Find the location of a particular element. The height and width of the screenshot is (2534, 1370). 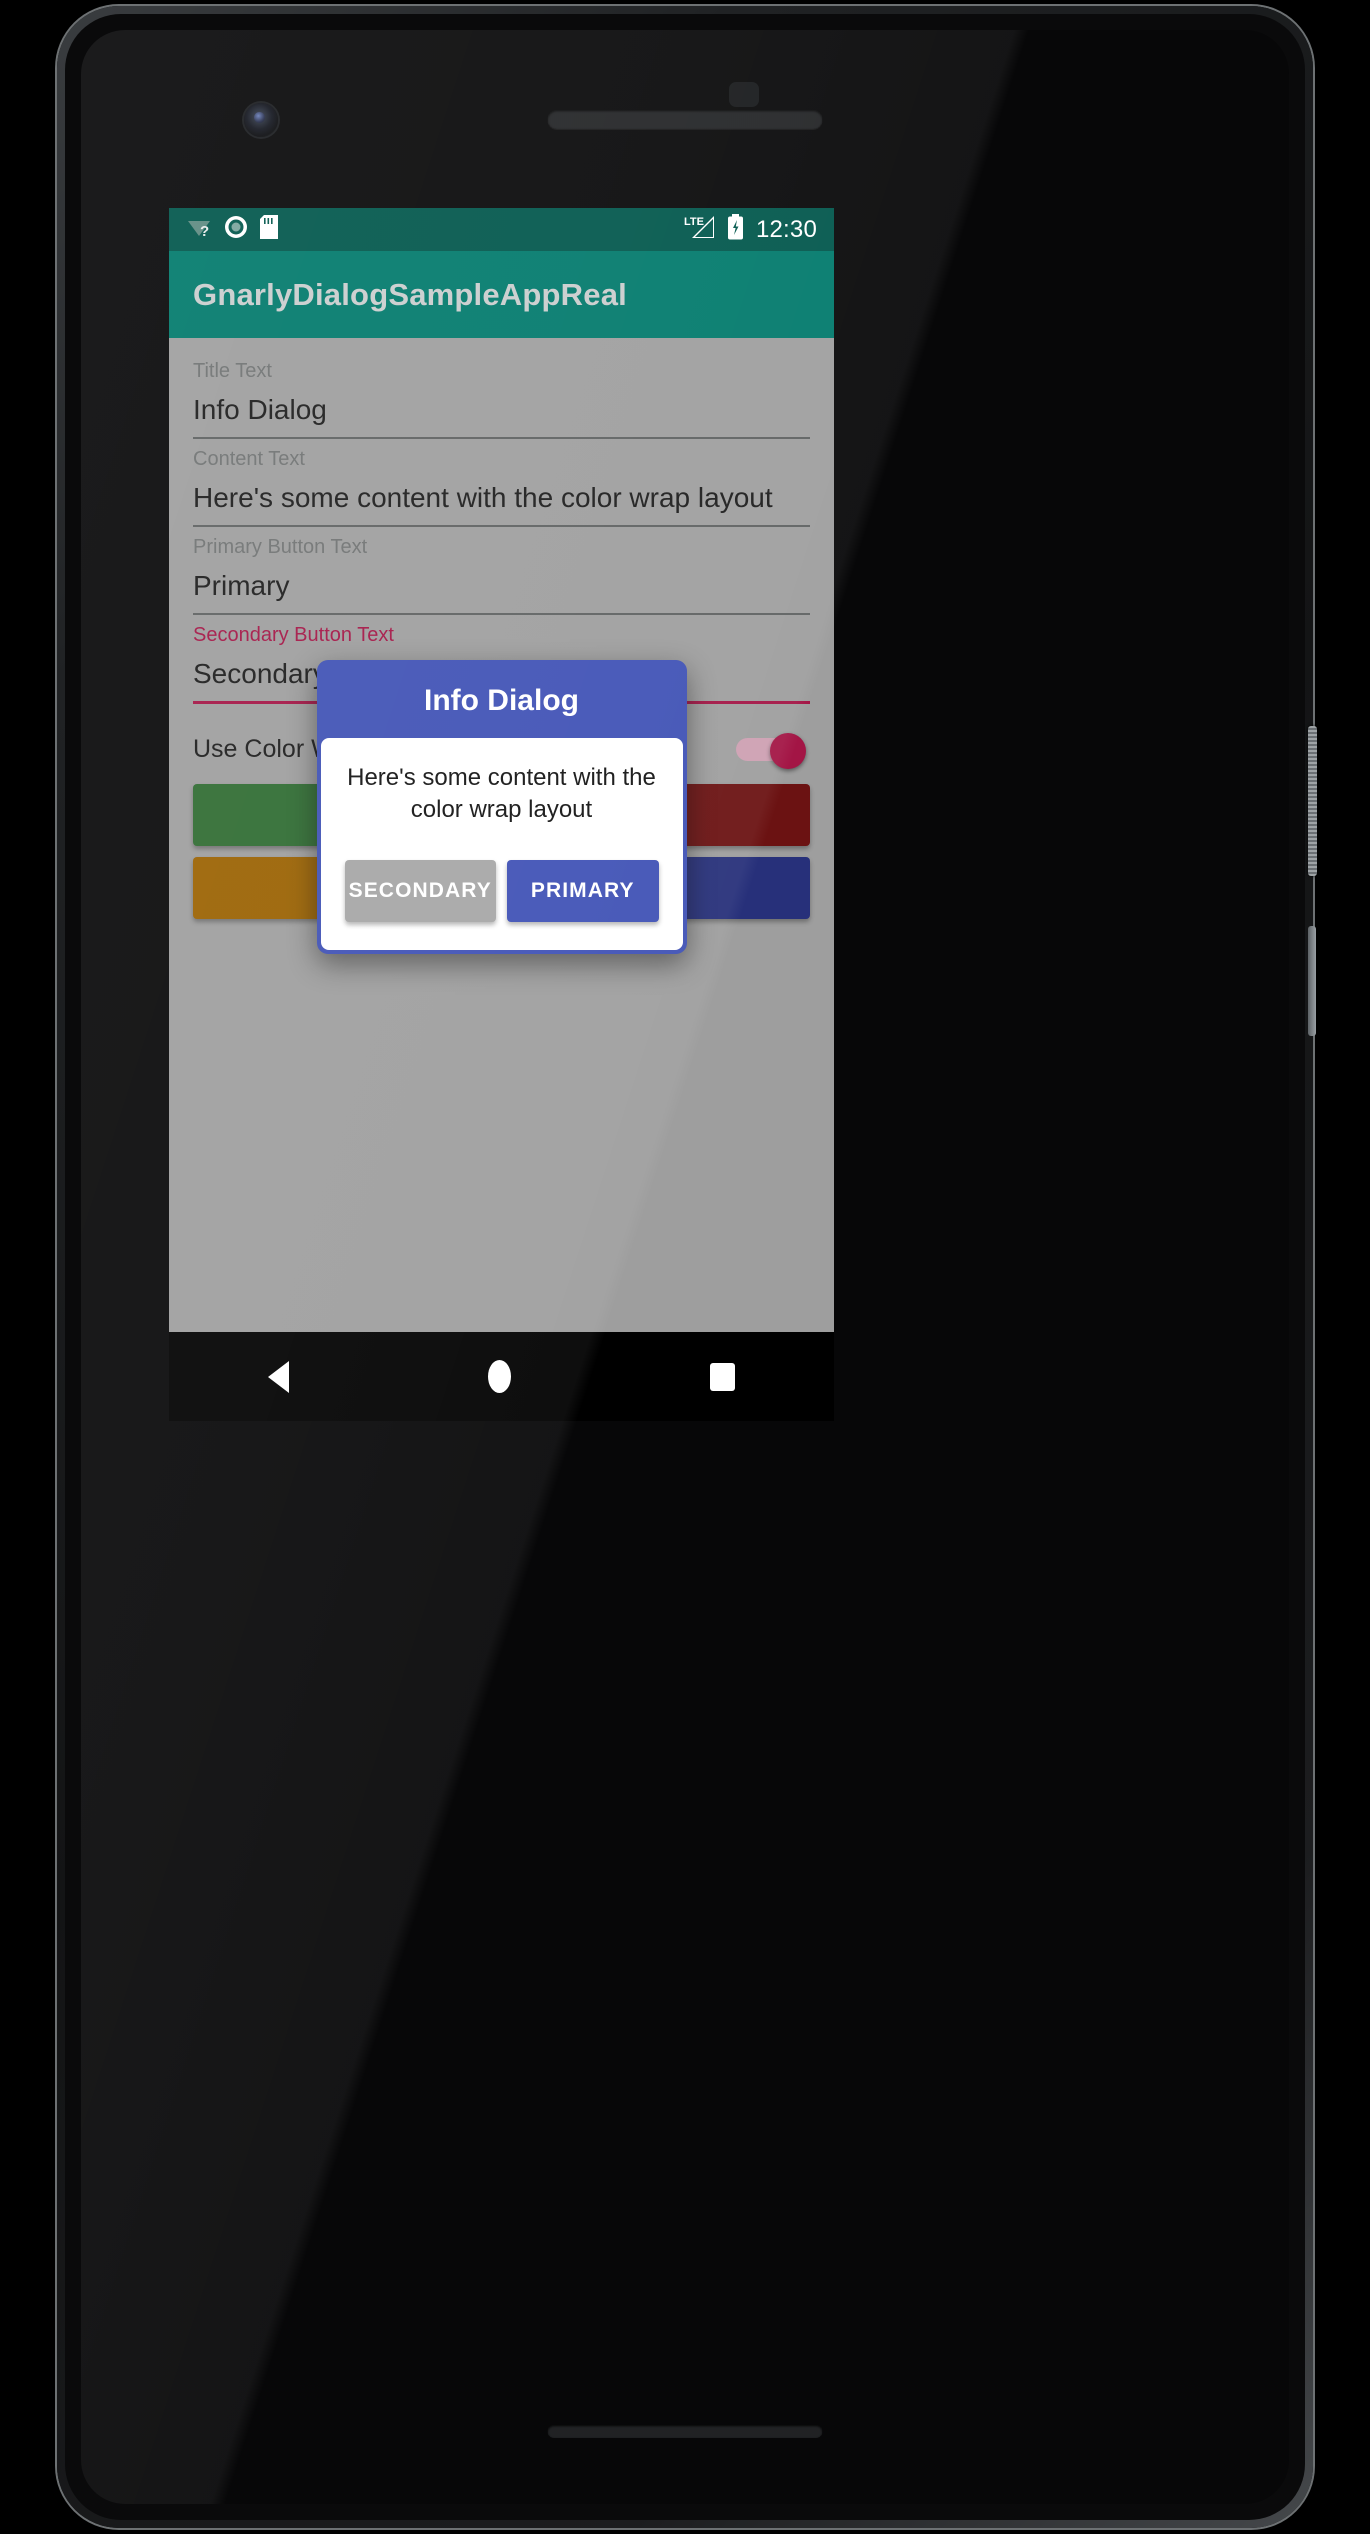

back-nav-button is located at coordinates (279, 1376).